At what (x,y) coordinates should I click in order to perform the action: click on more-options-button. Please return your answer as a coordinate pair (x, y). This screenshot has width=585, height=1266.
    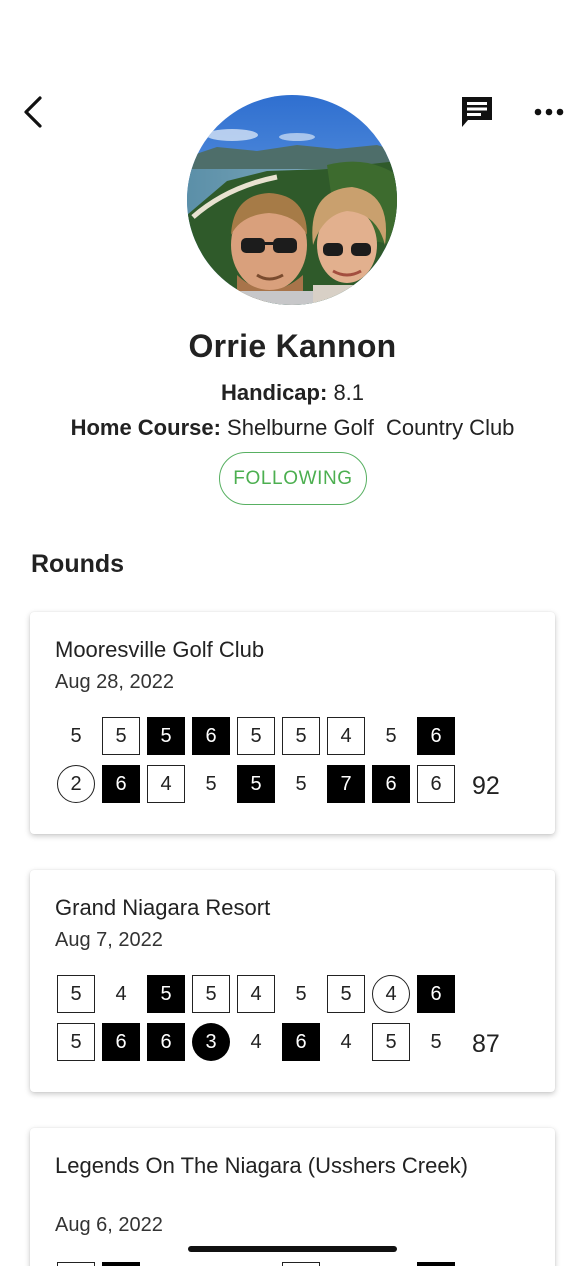
    Looking at the image, I should click on (550, 112).